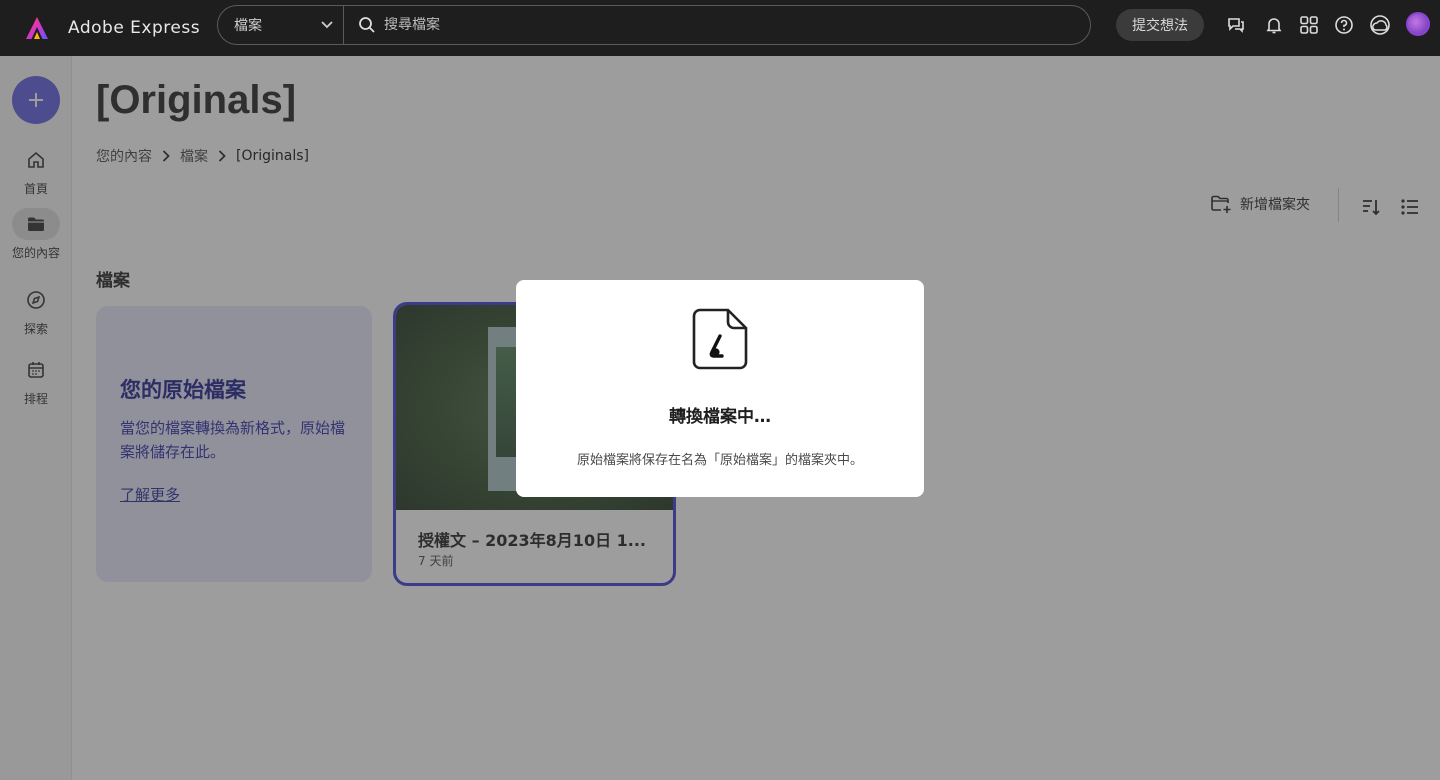 This screenshot has width=1440, height=780. I want to click on dialog-description: 原始檔案將保存在名為「原始檔案」的檔案夾中。, so click(719, 460).